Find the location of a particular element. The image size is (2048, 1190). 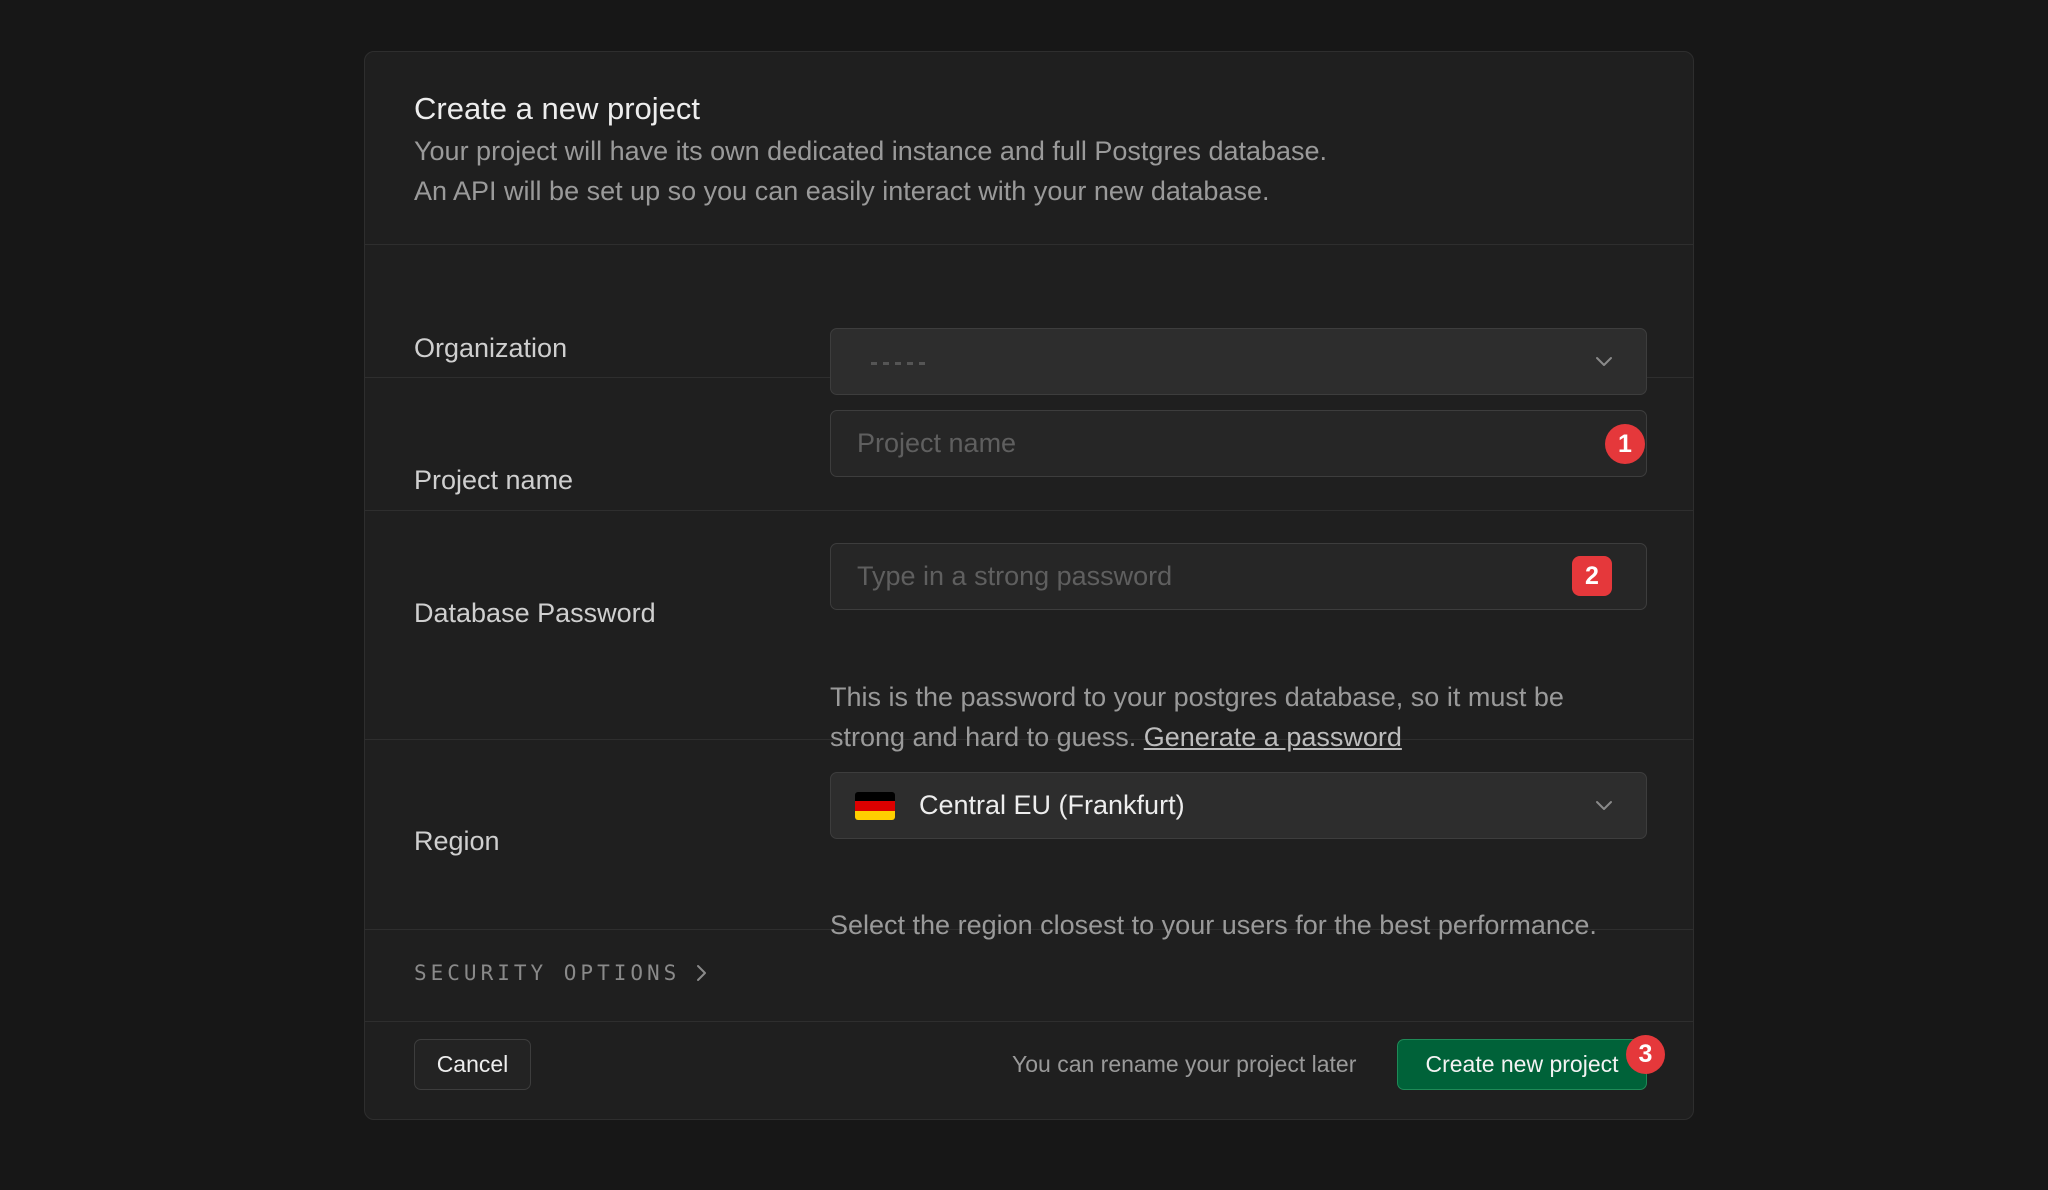

security-options-label: SECURITY OPTIONS is located at coordinates (547, 973).